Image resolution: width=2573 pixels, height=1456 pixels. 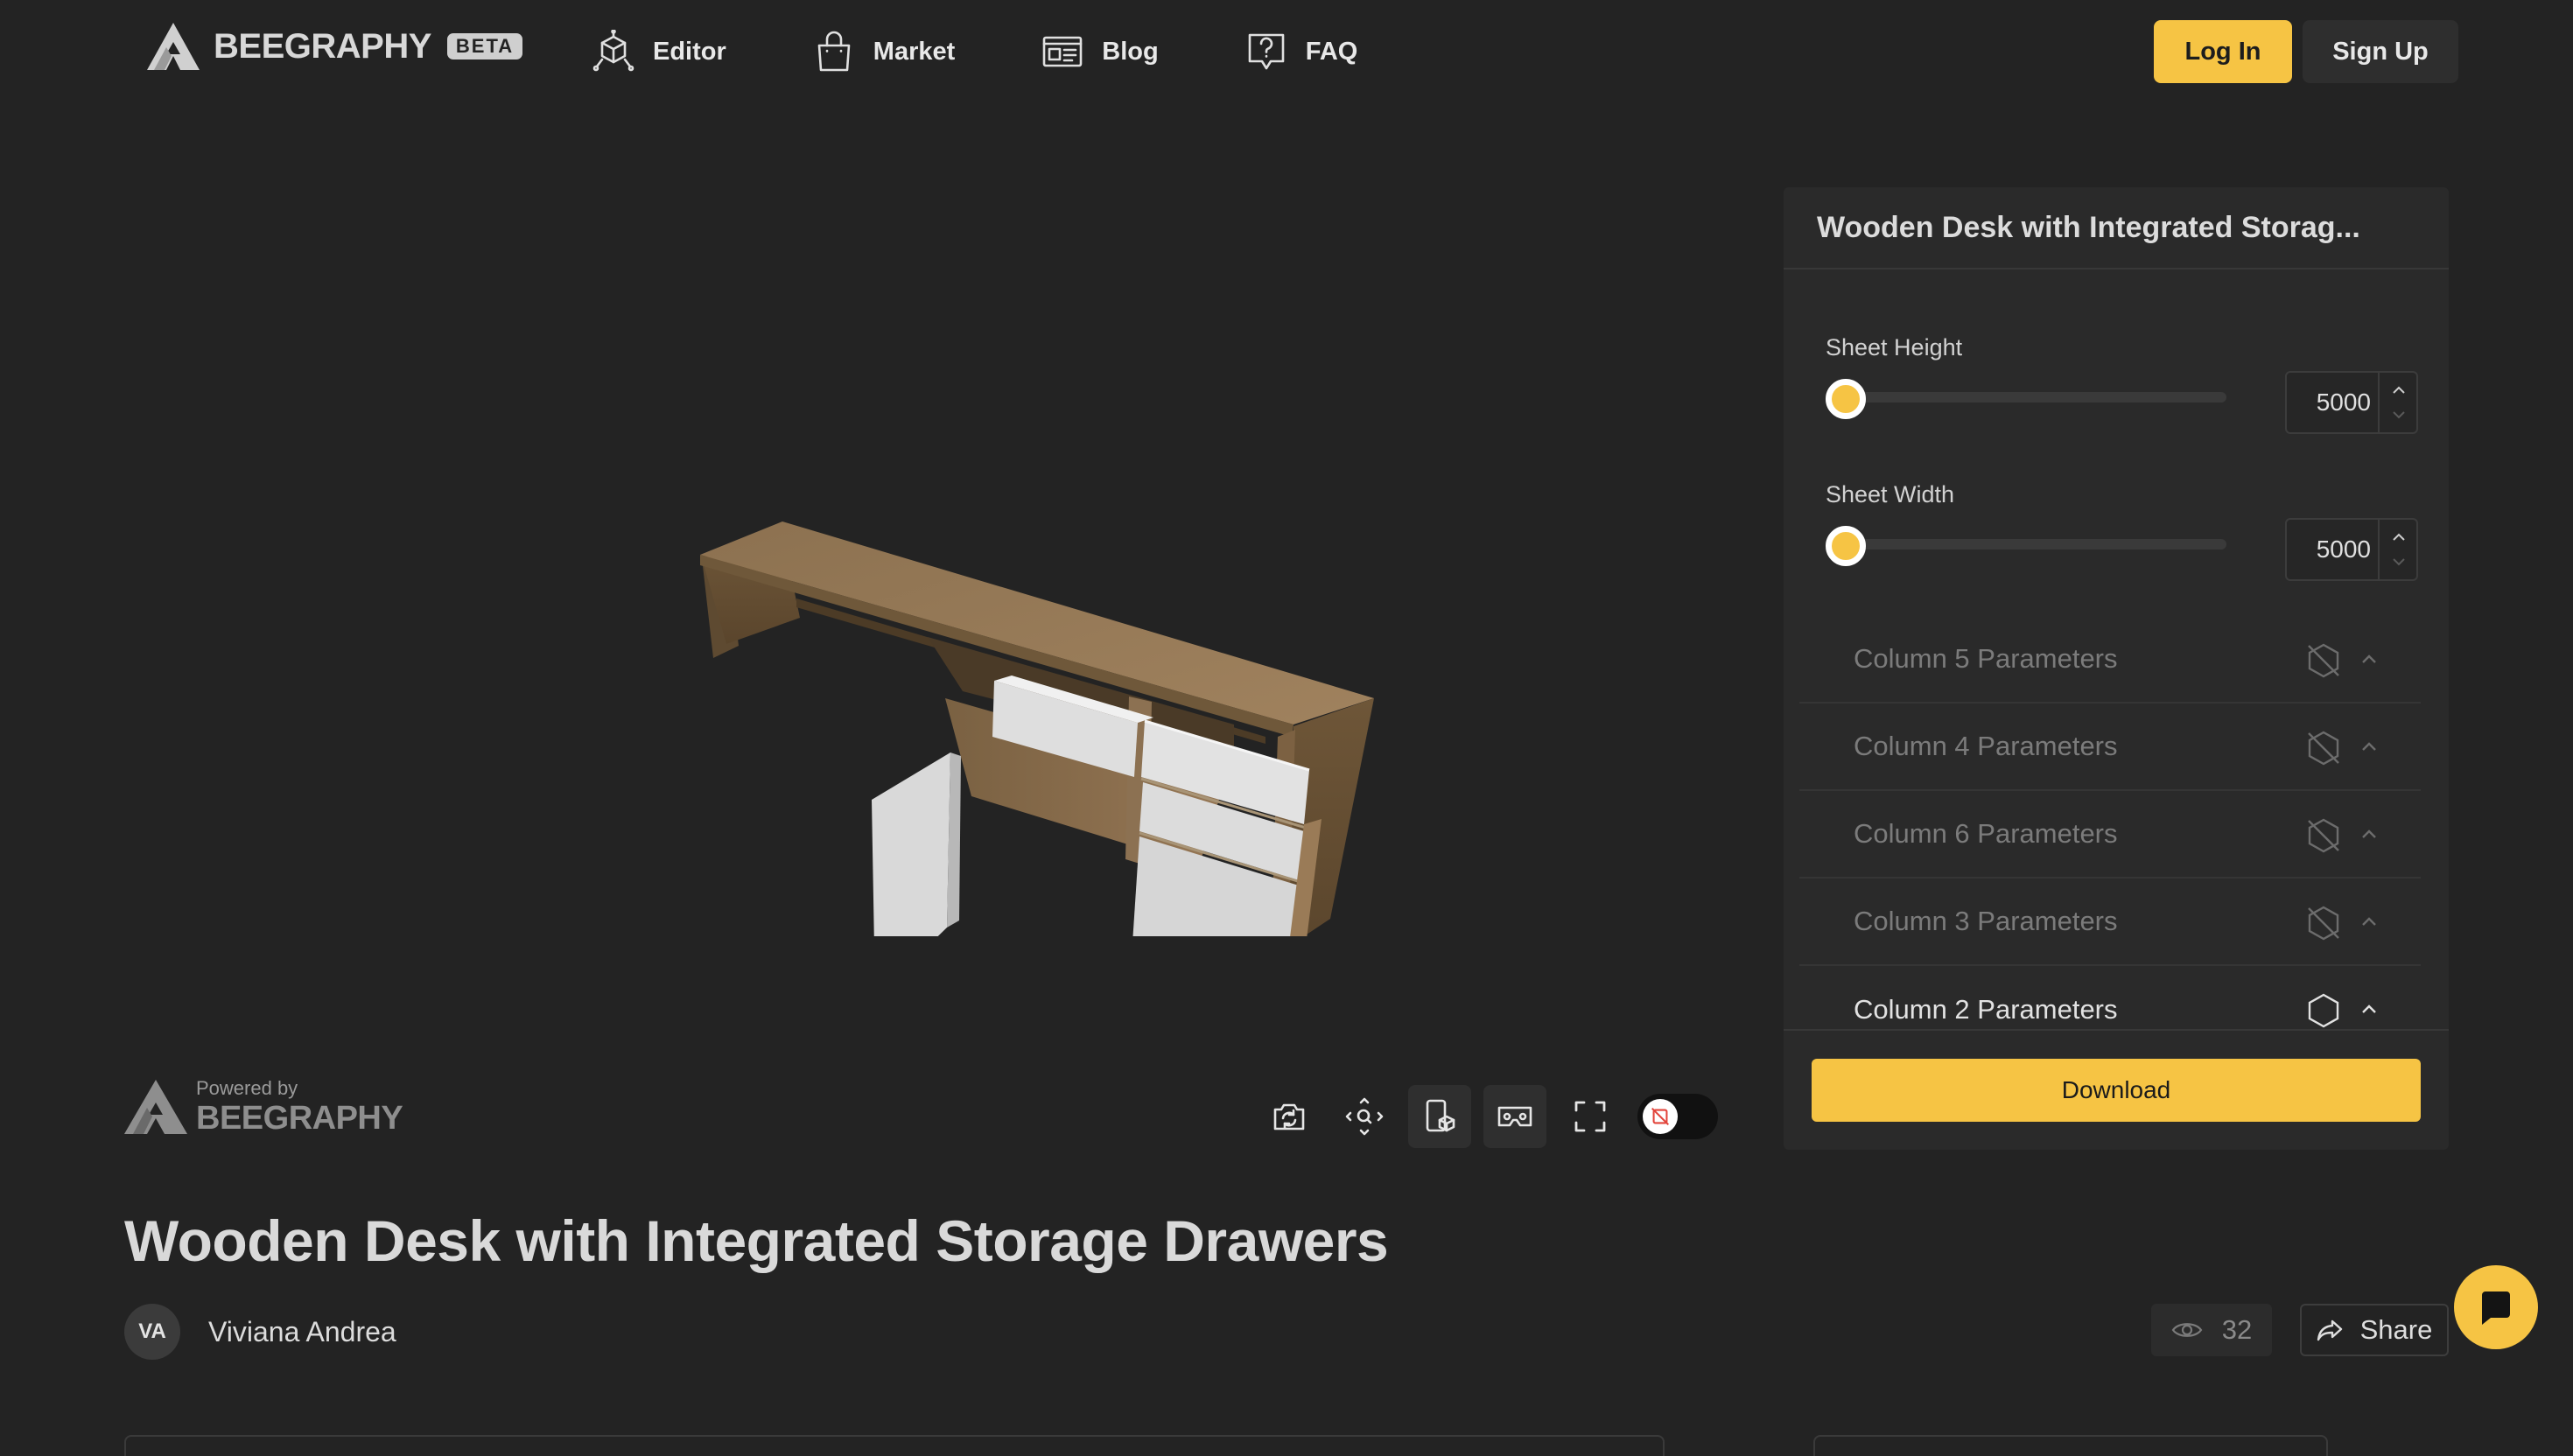 What do you see at coordinates (613, 51) in the screenshot?
I see `editor-icon` at bounding box center [613, 51].